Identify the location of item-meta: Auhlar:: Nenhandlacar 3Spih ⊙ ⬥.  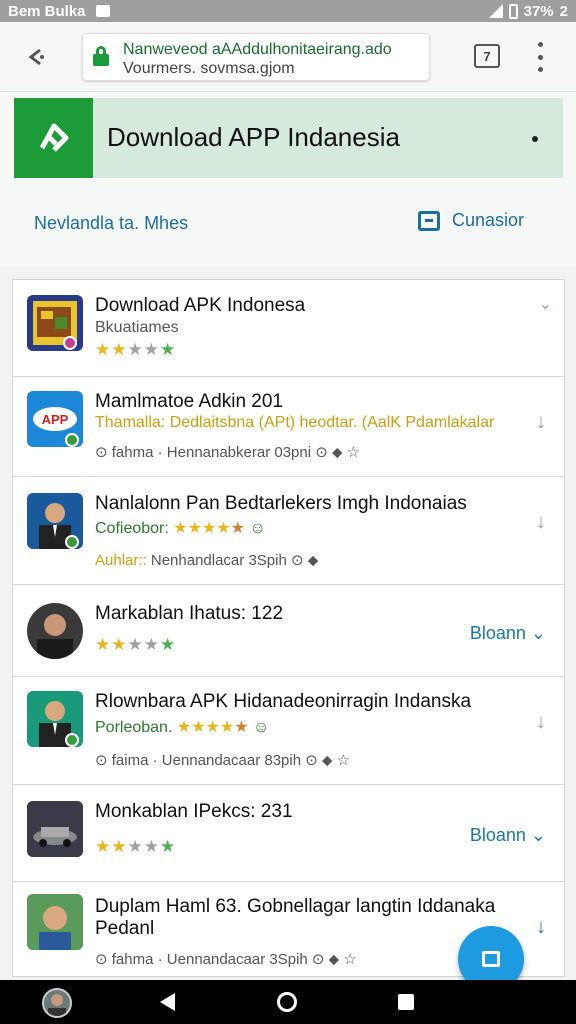
(207, 560).